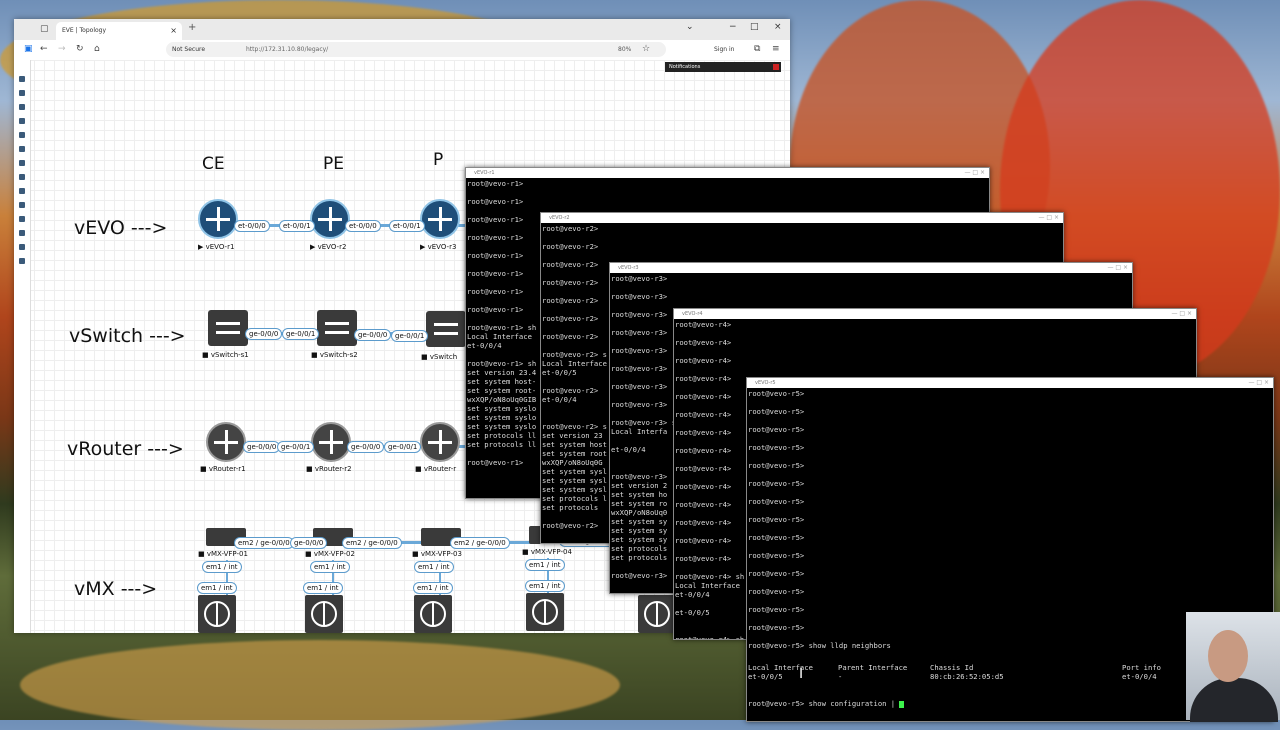  I want to click on browser-tab: EVE | Topology ×, so click(119, 31).